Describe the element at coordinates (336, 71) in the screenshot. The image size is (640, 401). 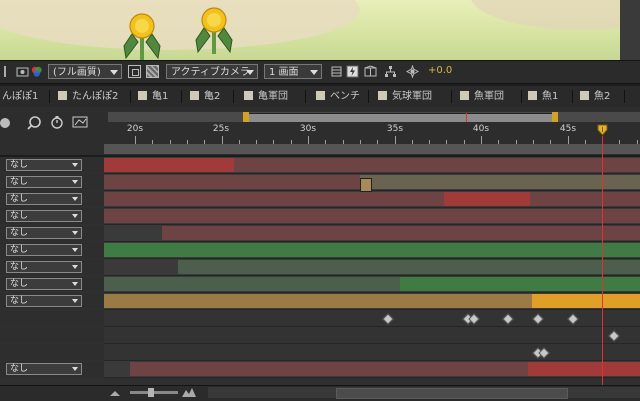
I see `pixel-aspect-icon` at that location.